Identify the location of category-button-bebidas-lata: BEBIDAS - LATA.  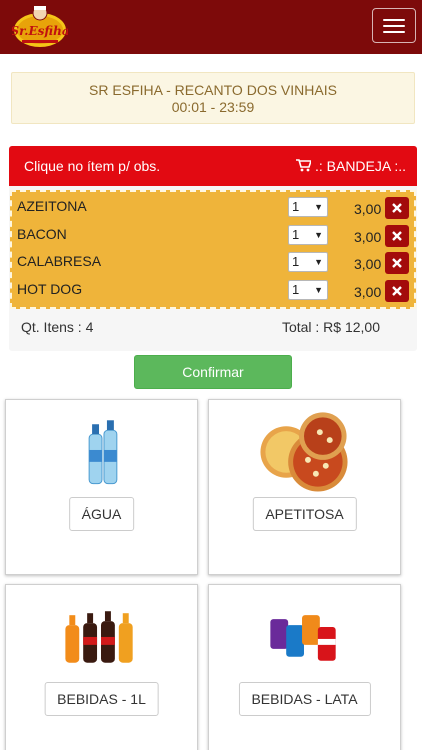
(304, 699).